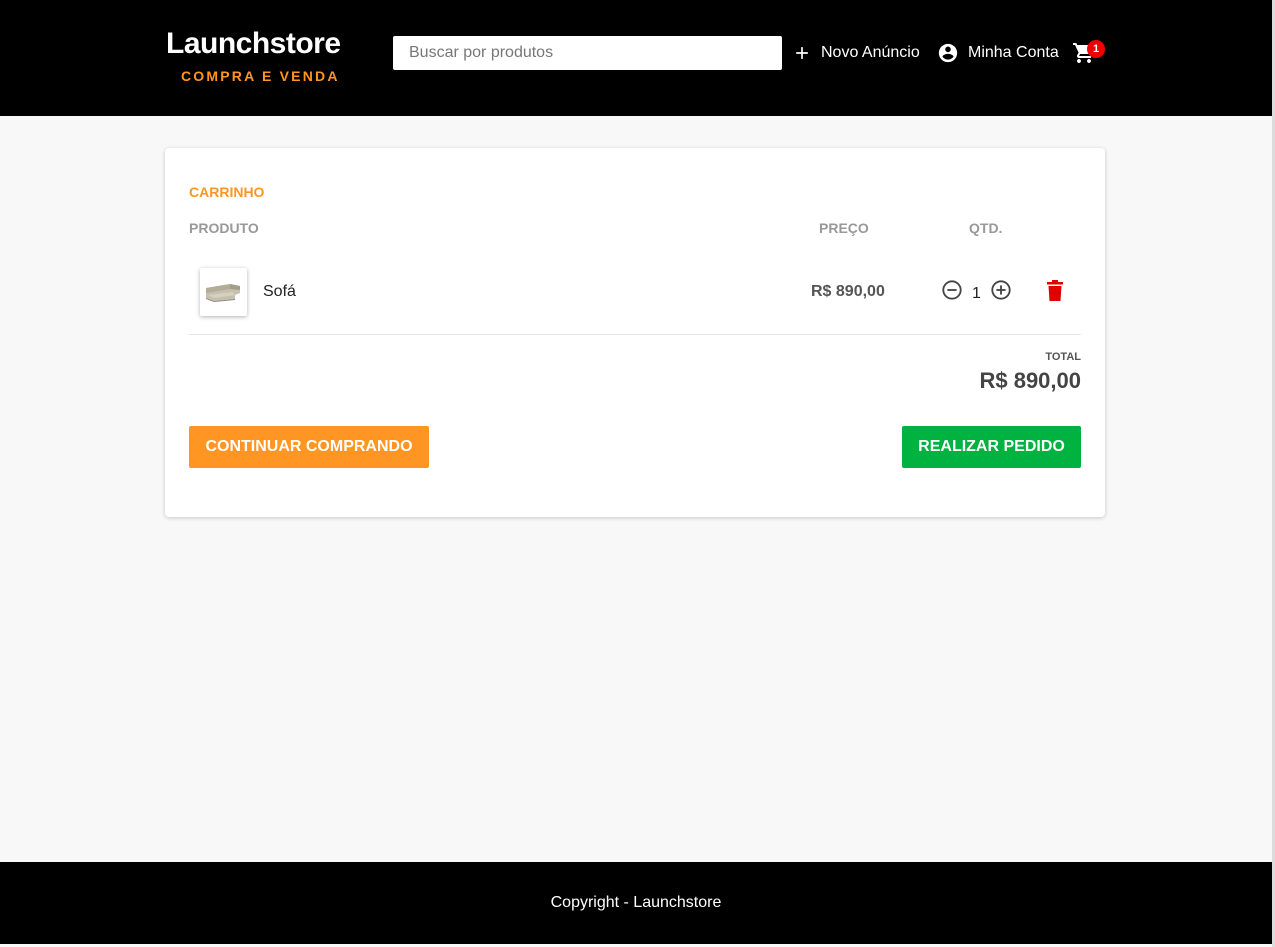 The height and width of the screenshot is (947, 1275). I want to click on cart-title: CARRINHO, so click(227, 192).